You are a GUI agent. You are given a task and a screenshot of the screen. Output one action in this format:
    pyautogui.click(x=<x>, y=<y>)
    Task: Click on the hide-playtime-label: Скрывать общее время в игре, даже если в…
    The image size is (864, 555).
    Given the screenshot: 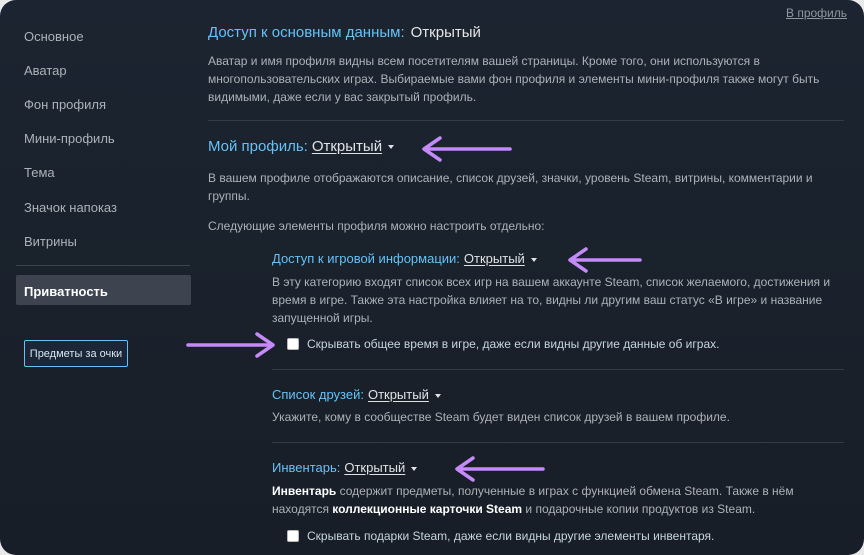 What is the action you would take?
    pyautogui.click(x=513, y=344)
    